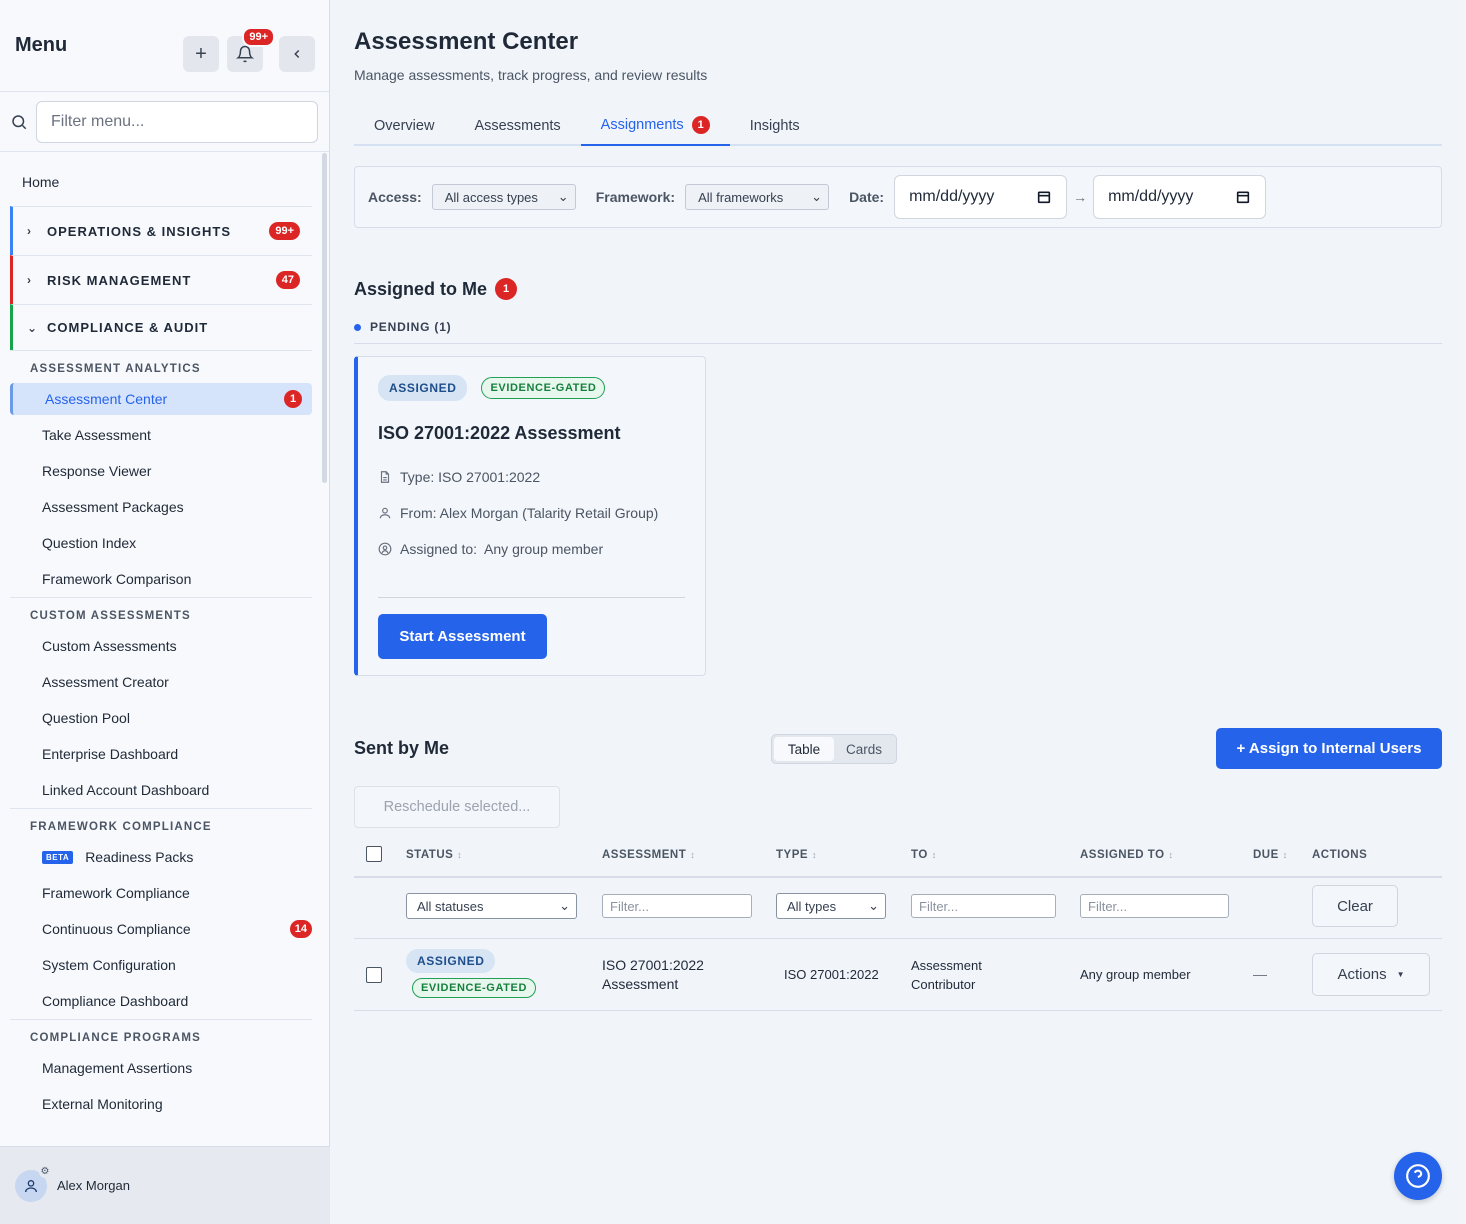 The width and height of the screenshot is (1466, 1224). Describe the element at coordinates (466, 41) in the screenshot. I see `page-title: Assessment Center` at that location.